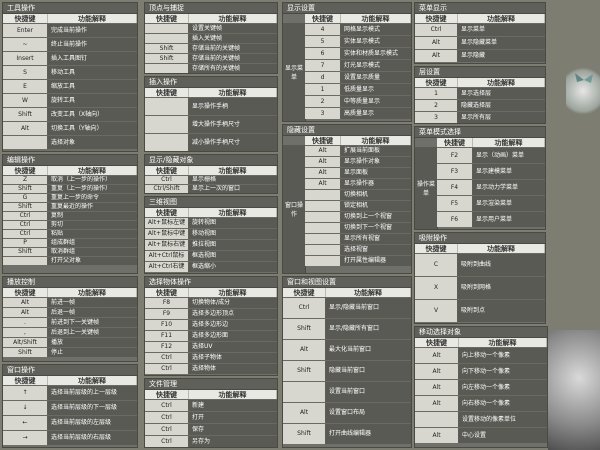  I want to click on table-row: Ctrl 显示栅格, so click(211, 179).